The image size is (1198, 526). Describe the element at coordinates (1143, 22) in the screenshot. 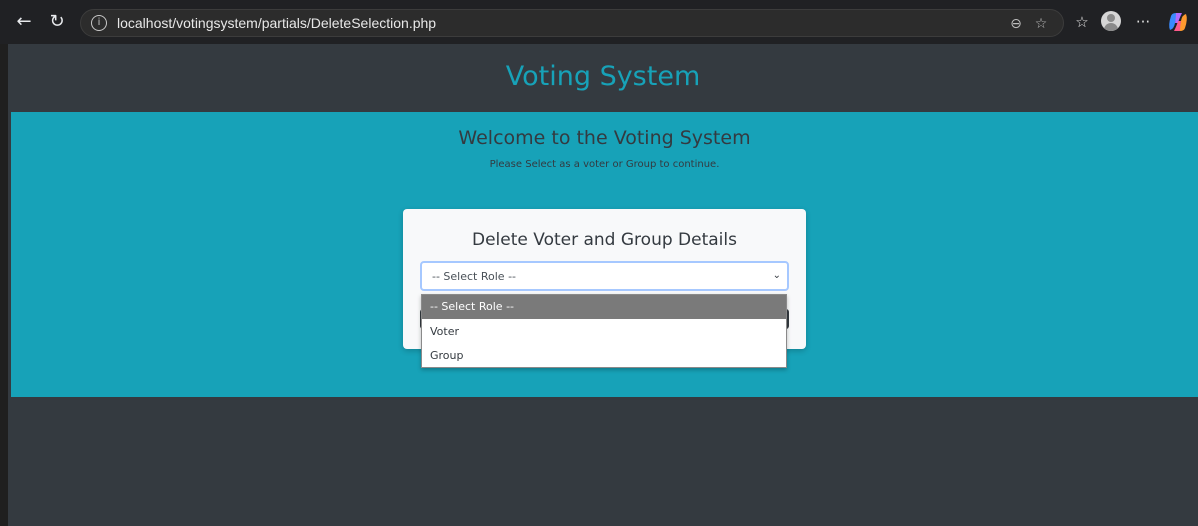

I see `more-menu-icon: ···` at that location.